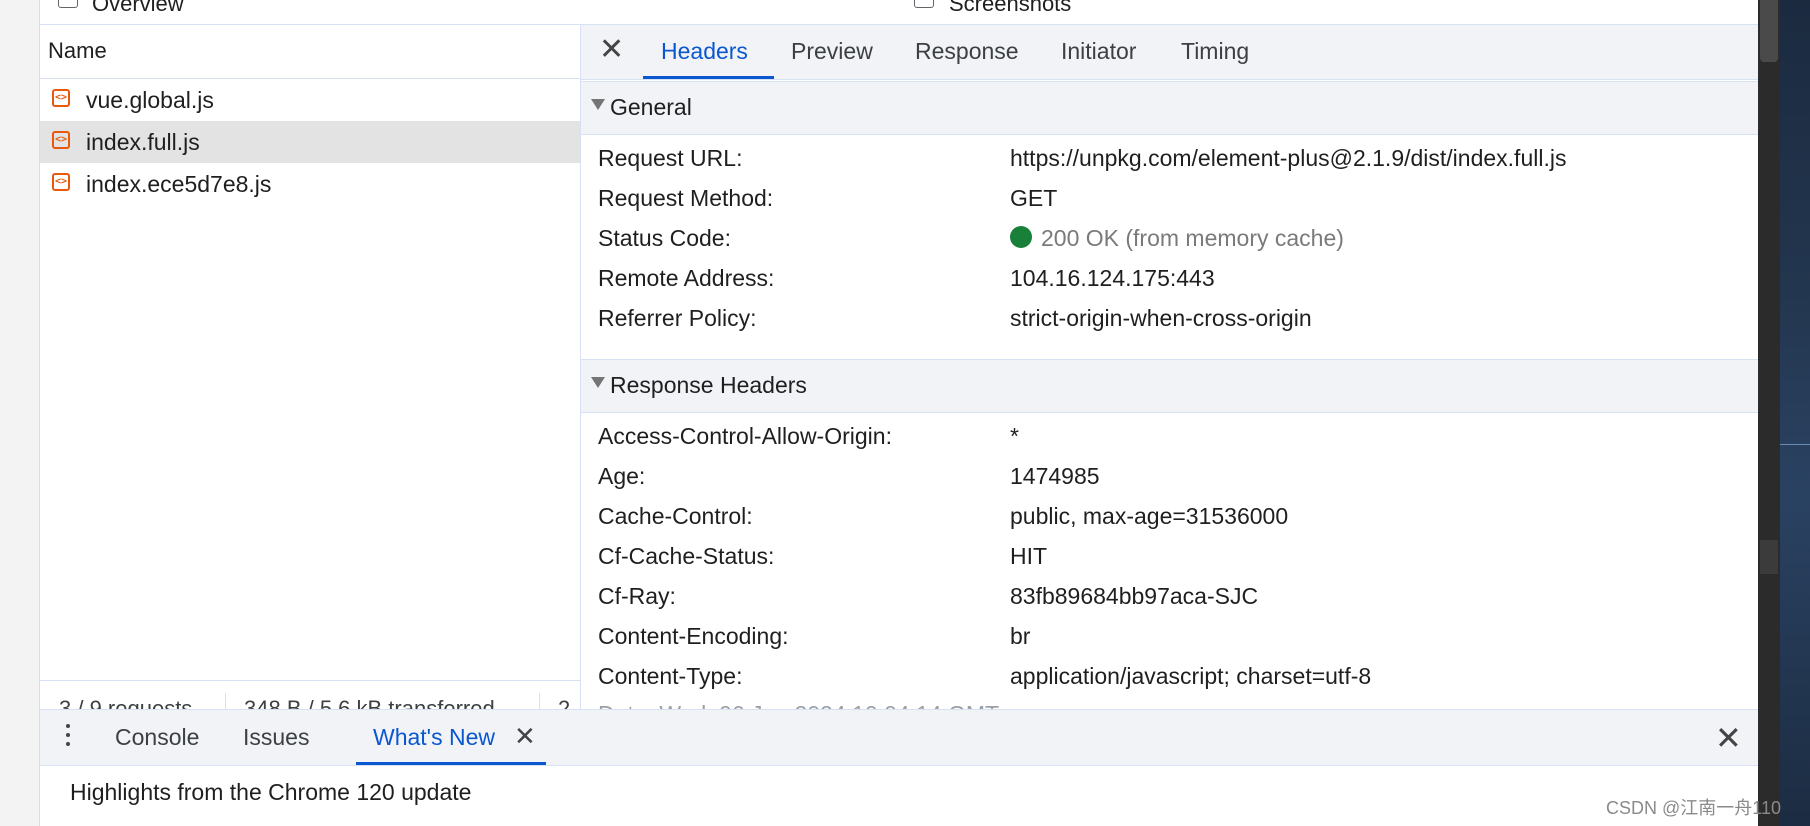  What do you see at coordinates (924, 4) in the screenshot?
I see `screenshots-checkbox` at bounding box center [924, 4].